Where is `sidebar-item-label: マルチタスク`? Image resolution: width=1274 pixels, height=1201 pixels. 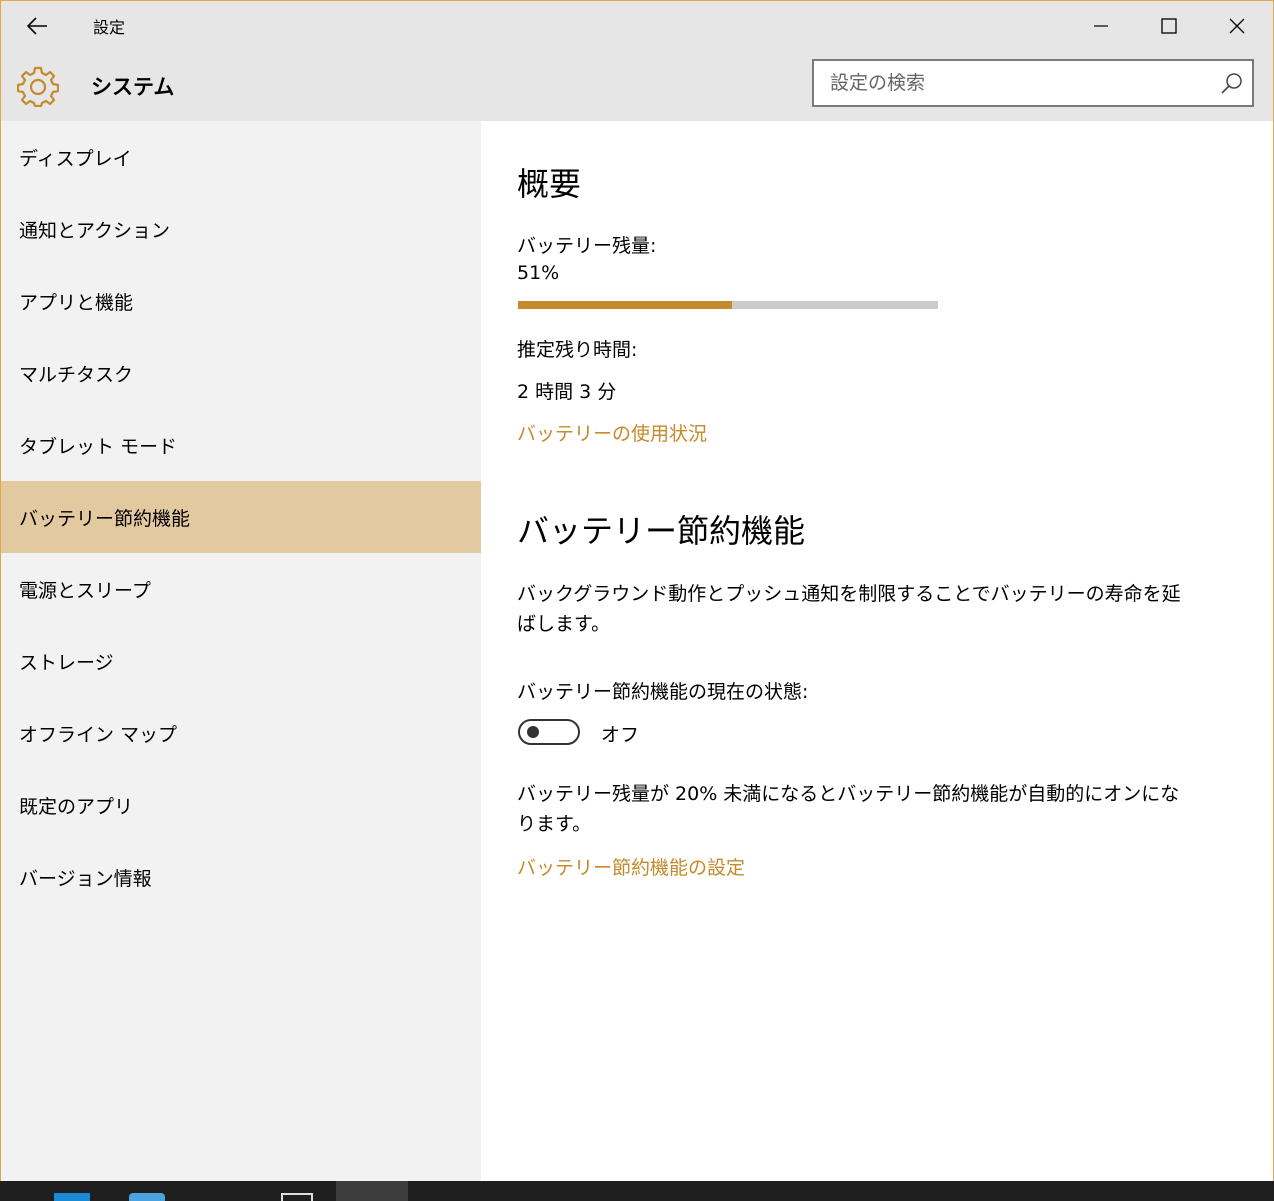 sidebar-item-label: マルチタスク is located at coordinates (76, 374).